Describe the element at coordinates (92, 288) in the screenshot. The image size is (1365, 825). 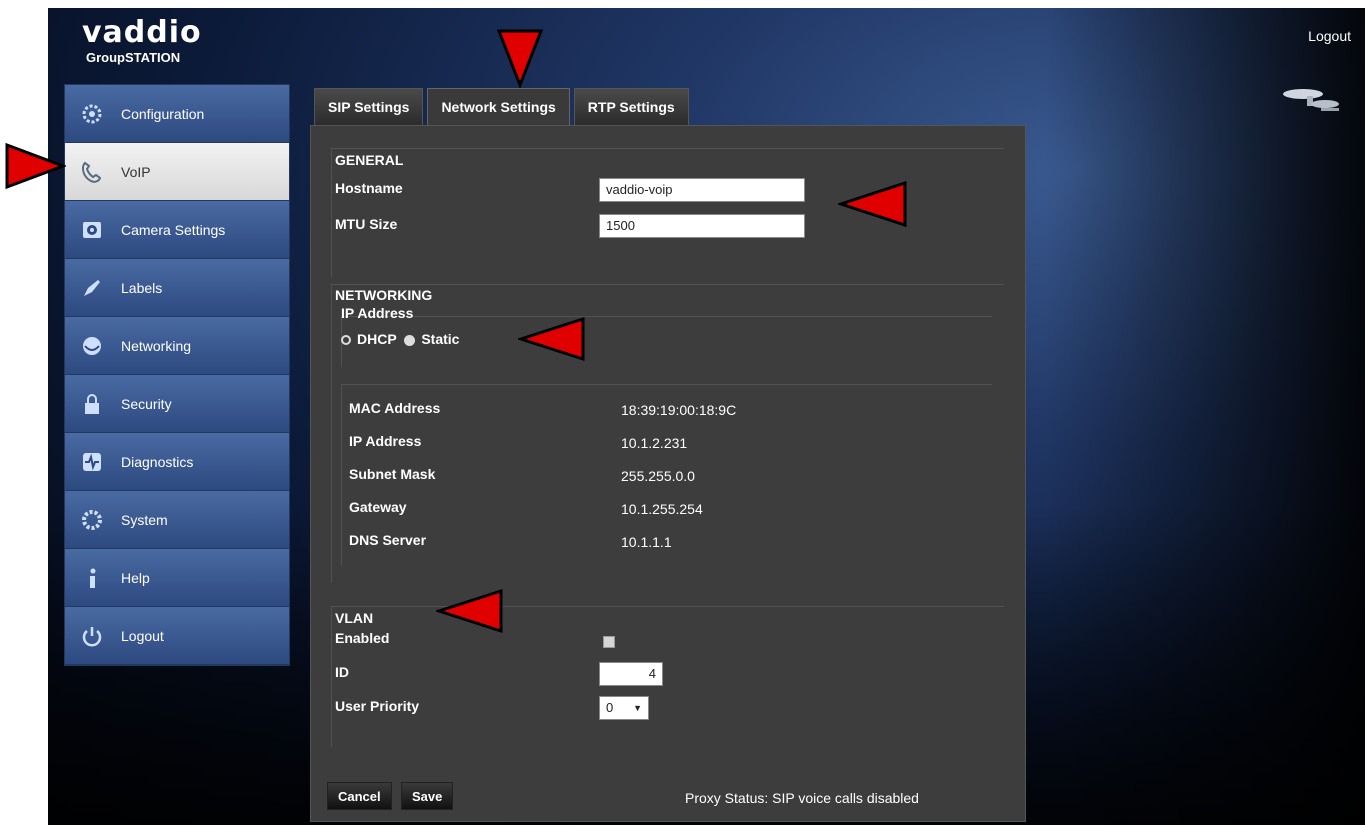
I see `pen-icon` at that location.